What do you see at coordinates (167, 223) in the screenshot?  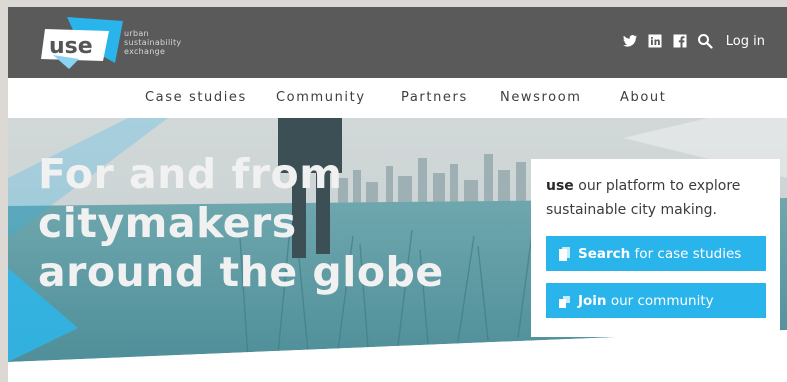 I see `hero-title-line: citymakers` at bounding box center [167, 223].